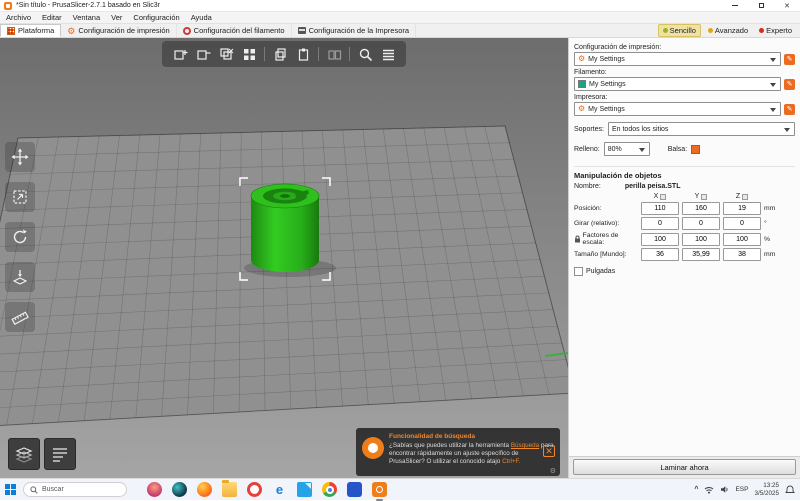 The image size is (800, 501). What do you see at coordinates (20, 197) in the screenshot?
I see `scale-tool-icon` at bounding box center [20, 197].